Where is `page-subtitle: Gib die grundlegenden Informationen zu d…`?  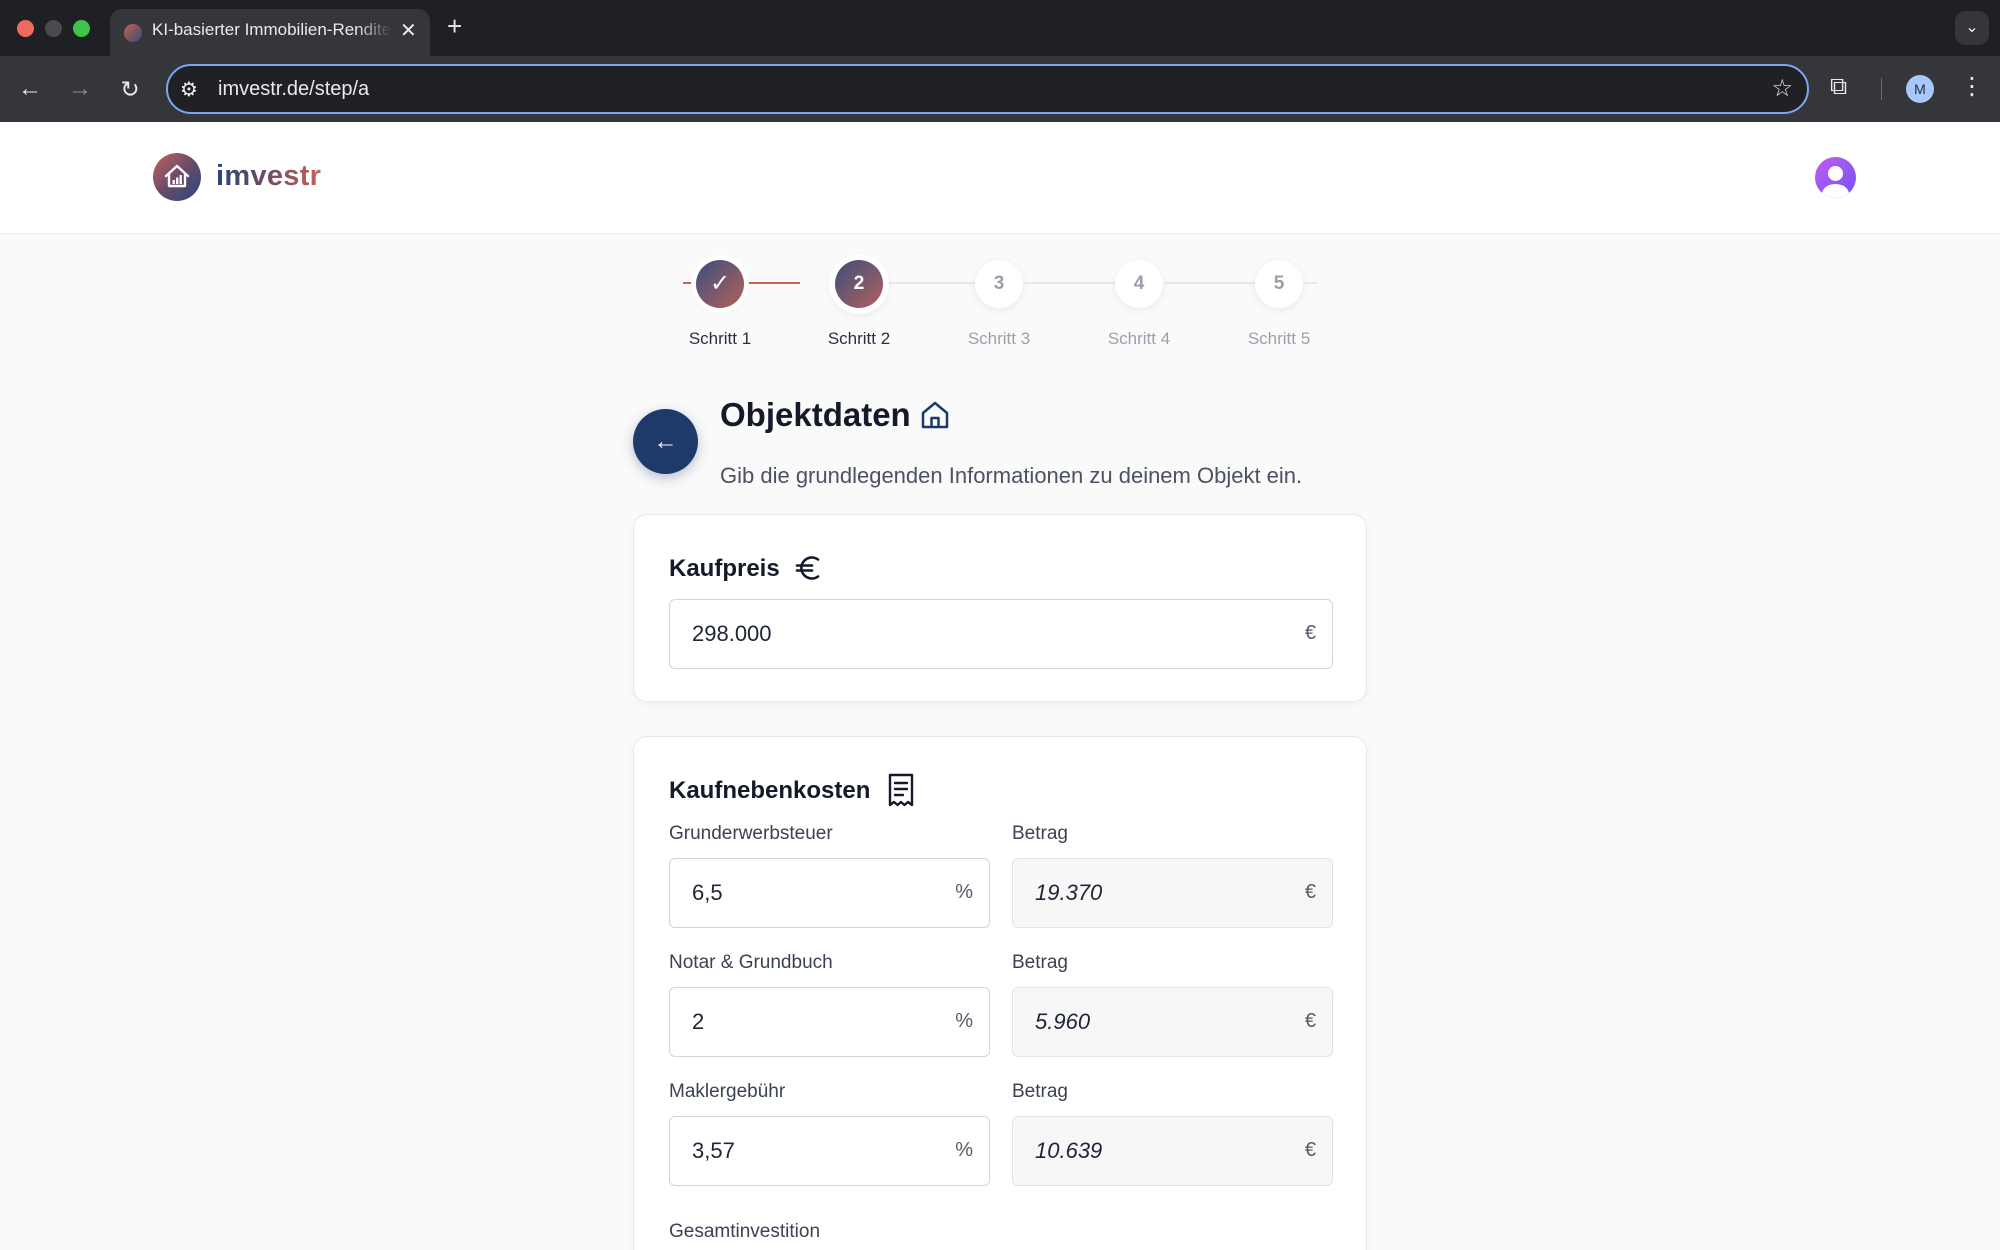 page-subtitle: Gib die grundlegenden Informationen zu d… is located at coordinates (1011, 475).